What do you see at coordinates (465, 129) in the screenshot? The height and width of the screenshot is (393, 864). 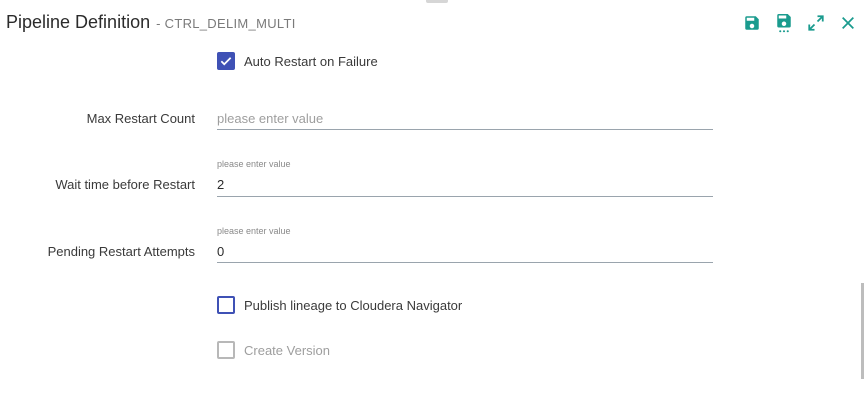 I see `max-restart-count-underline` at bounding box center [465, 129].